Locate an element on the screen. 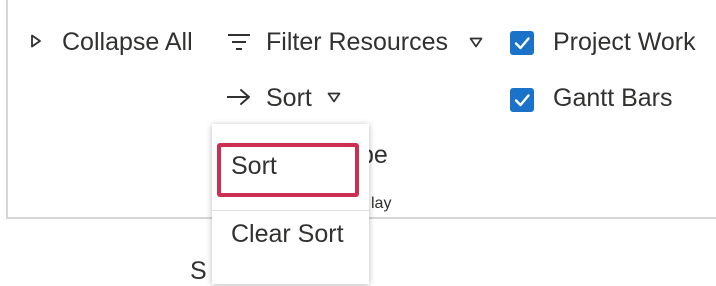 This screenshot has height=286, width=716. sort-highlight-box is located at coordinates (288, 170).